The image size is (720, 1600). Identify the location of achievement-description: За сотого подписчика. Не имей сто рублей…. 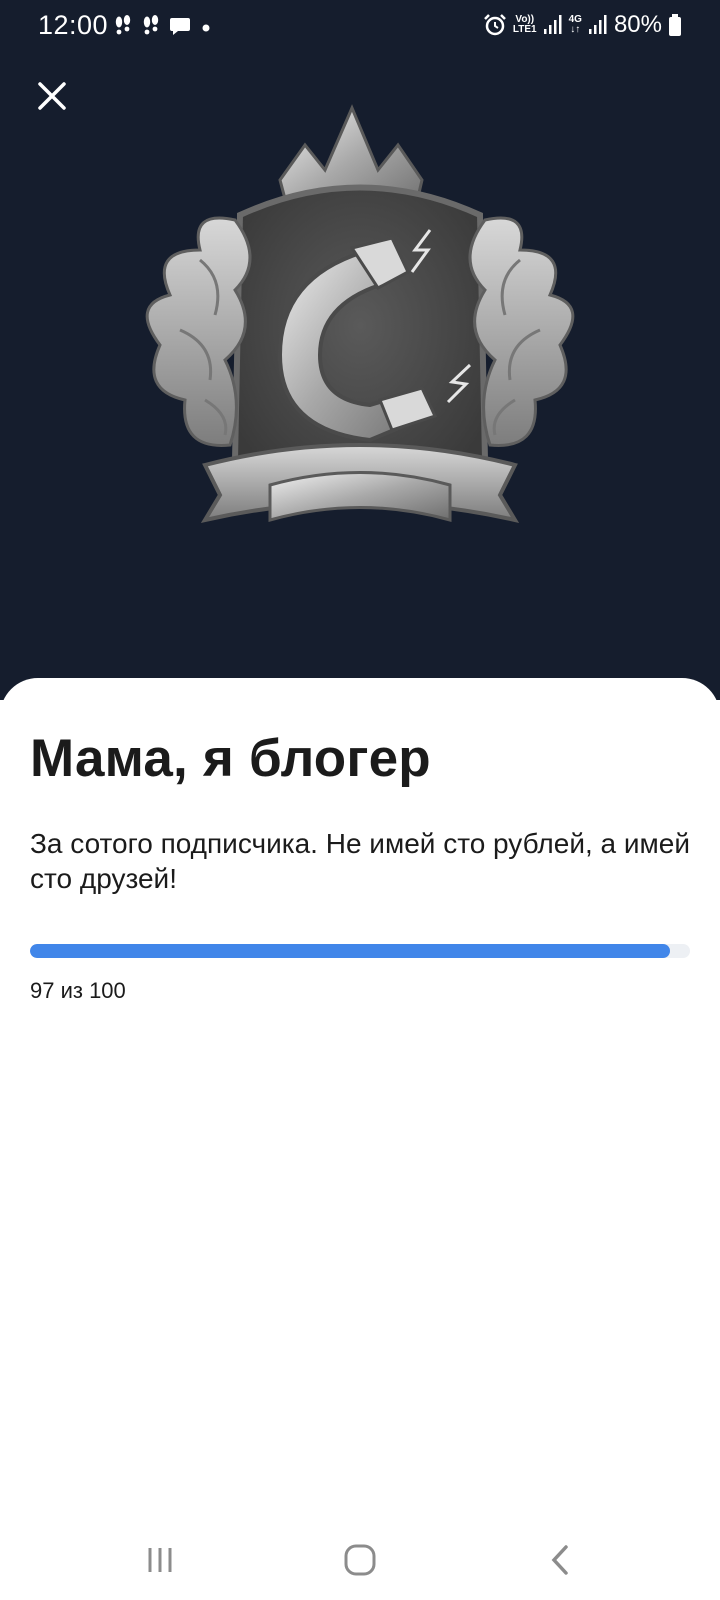
(360, 861).